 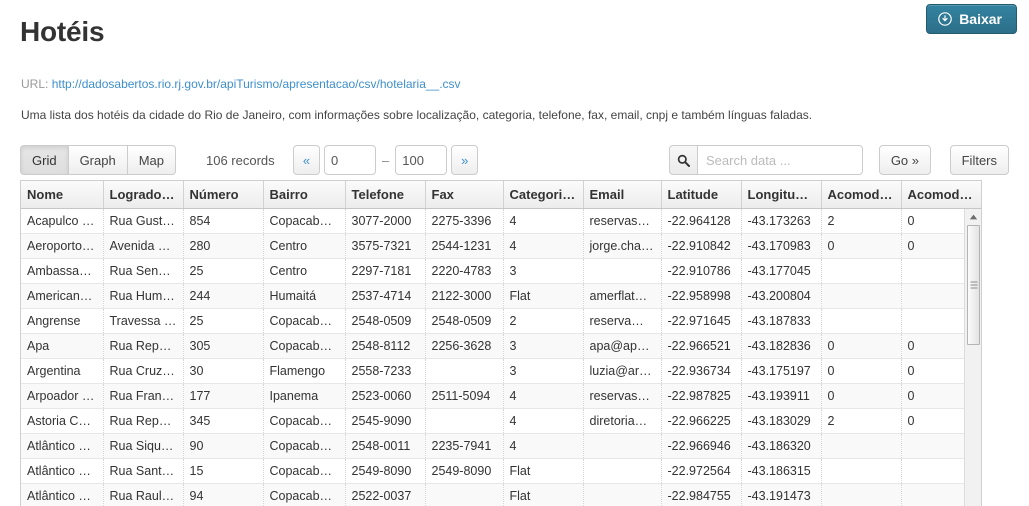 What do you see at coordinates (464, 195) in the screenshot?
I see `column-header-fax: Fax` at bounding box center [464, 195].